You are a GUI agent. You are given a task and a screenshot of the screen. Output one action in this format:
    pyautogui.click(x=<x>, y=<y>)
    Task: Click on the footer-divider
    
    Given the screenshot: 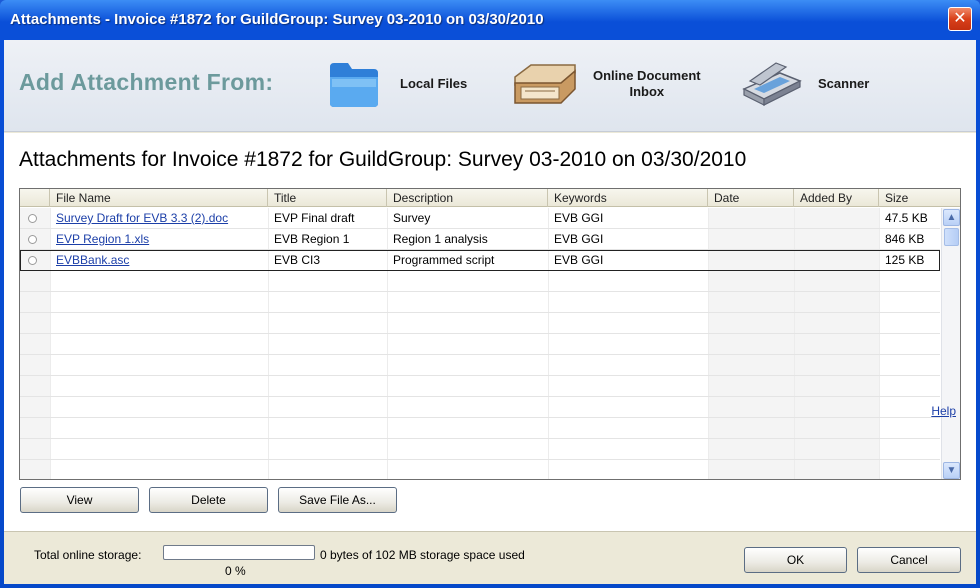 What is the action you would take?
    pyautogui.click(x=490, y=531)
    